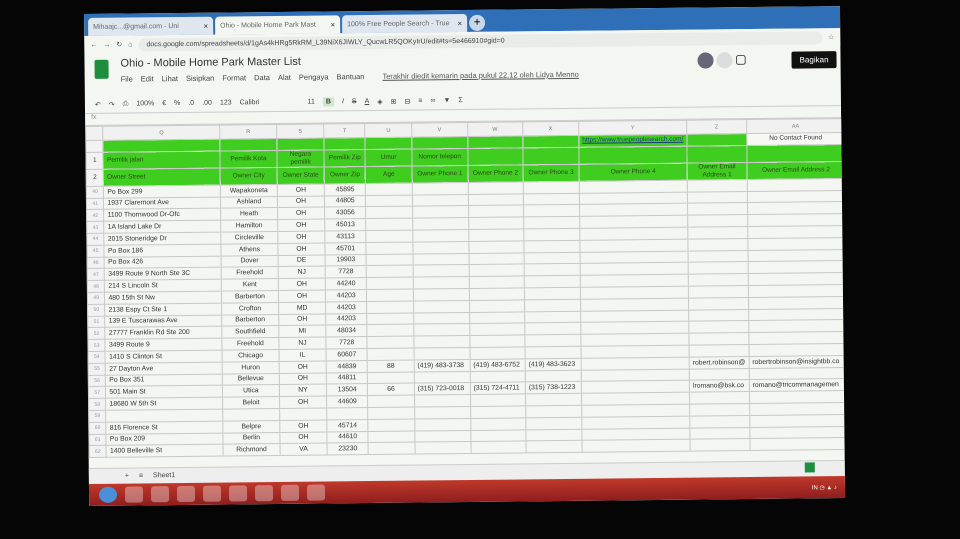  Describe the element at coordinates (249, 237) in the screenshot. I see `cell: Circleville` at that location.